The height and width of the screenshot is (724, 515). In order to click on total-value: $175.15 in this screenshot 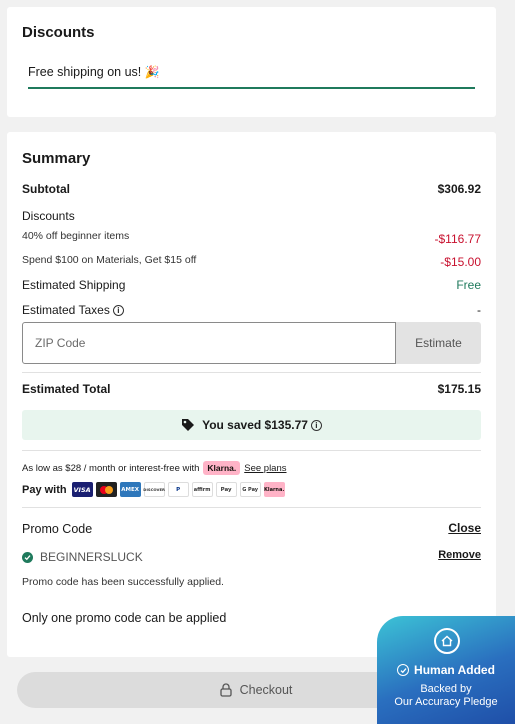, I will do `click(459, 389)`.